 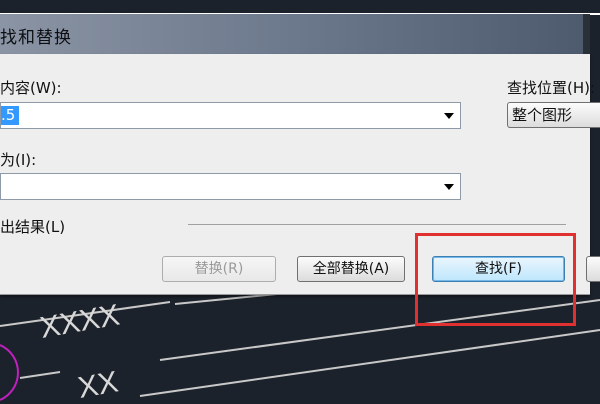 What do you see at coordinates (351, 269) in the screenshot?
I see `replace-all-button: 全部替换(A)` at bounding box center [351, 269].